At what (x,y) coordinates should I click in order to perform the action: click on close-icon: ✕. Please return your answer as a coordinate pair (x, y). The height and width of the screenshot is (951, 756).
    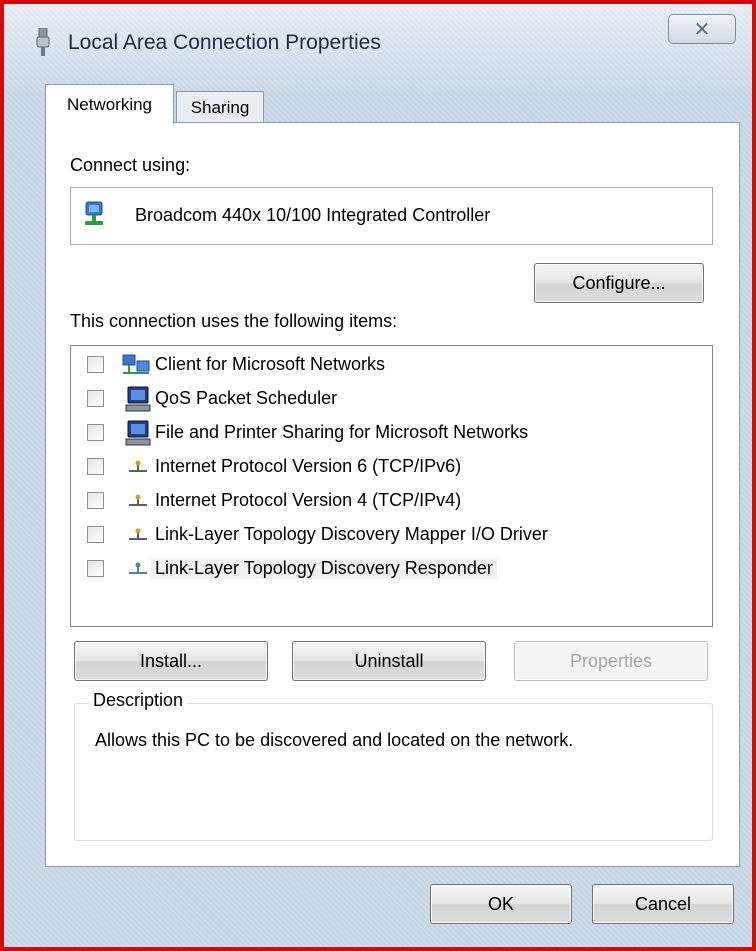
    Looking at the image, I should click on (702, 29).